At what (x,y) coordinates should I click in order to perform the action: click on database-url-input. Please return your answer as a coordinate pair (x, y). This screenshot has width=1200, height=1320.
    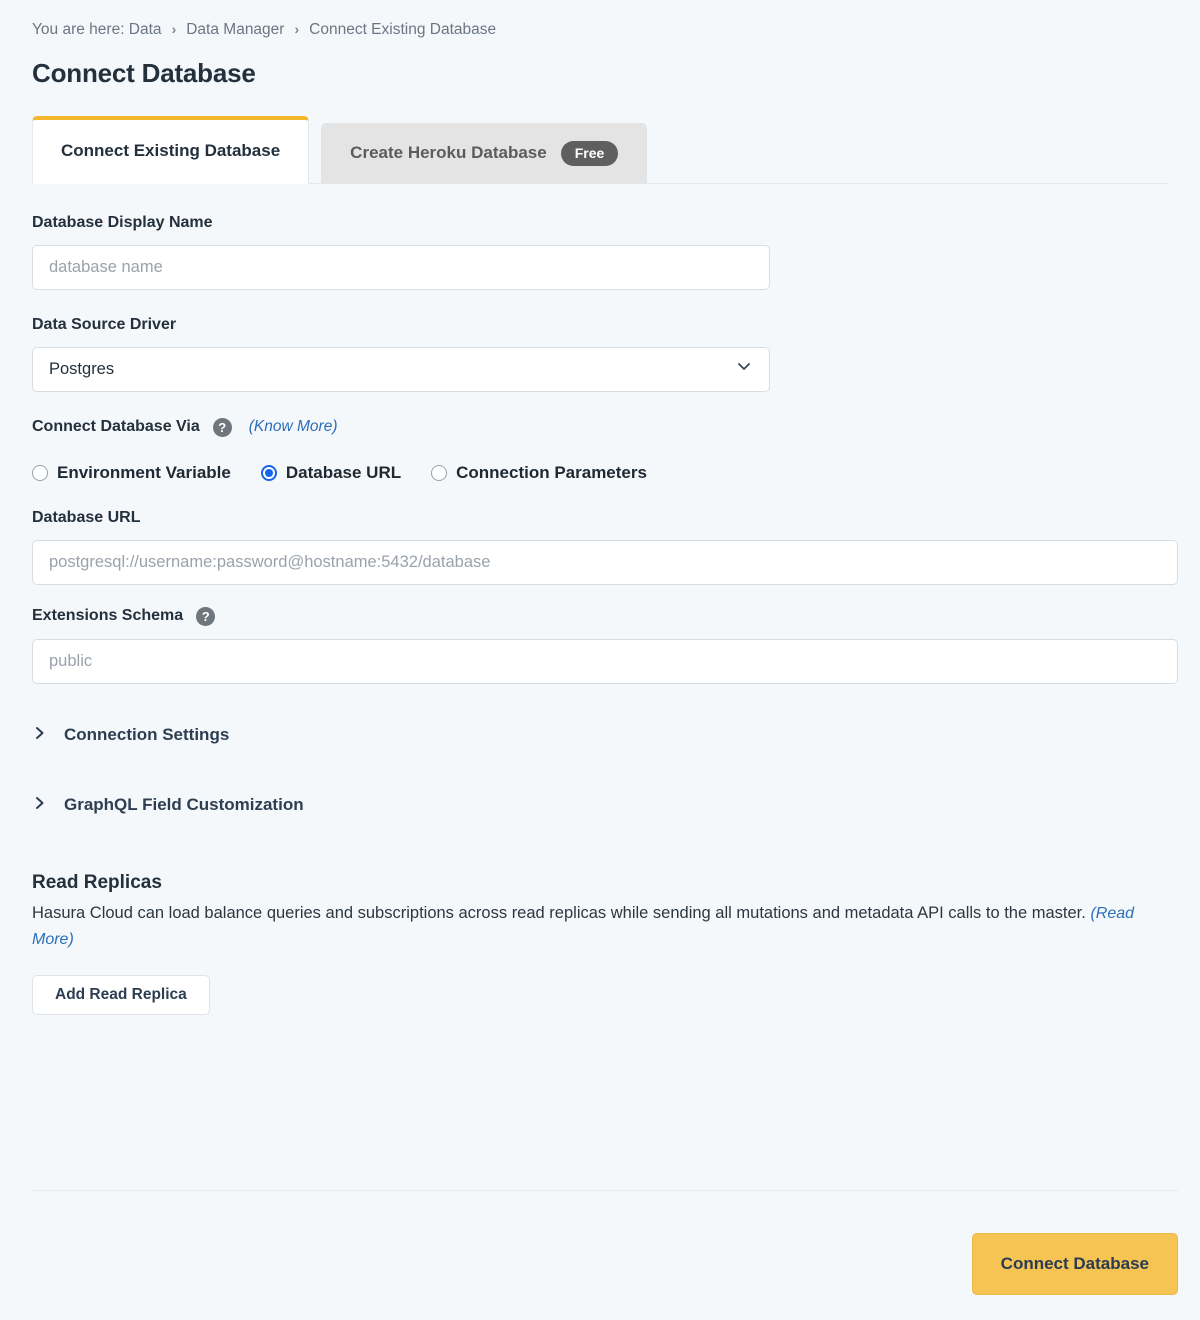
    Looking at the image, I should click on (605, 562).